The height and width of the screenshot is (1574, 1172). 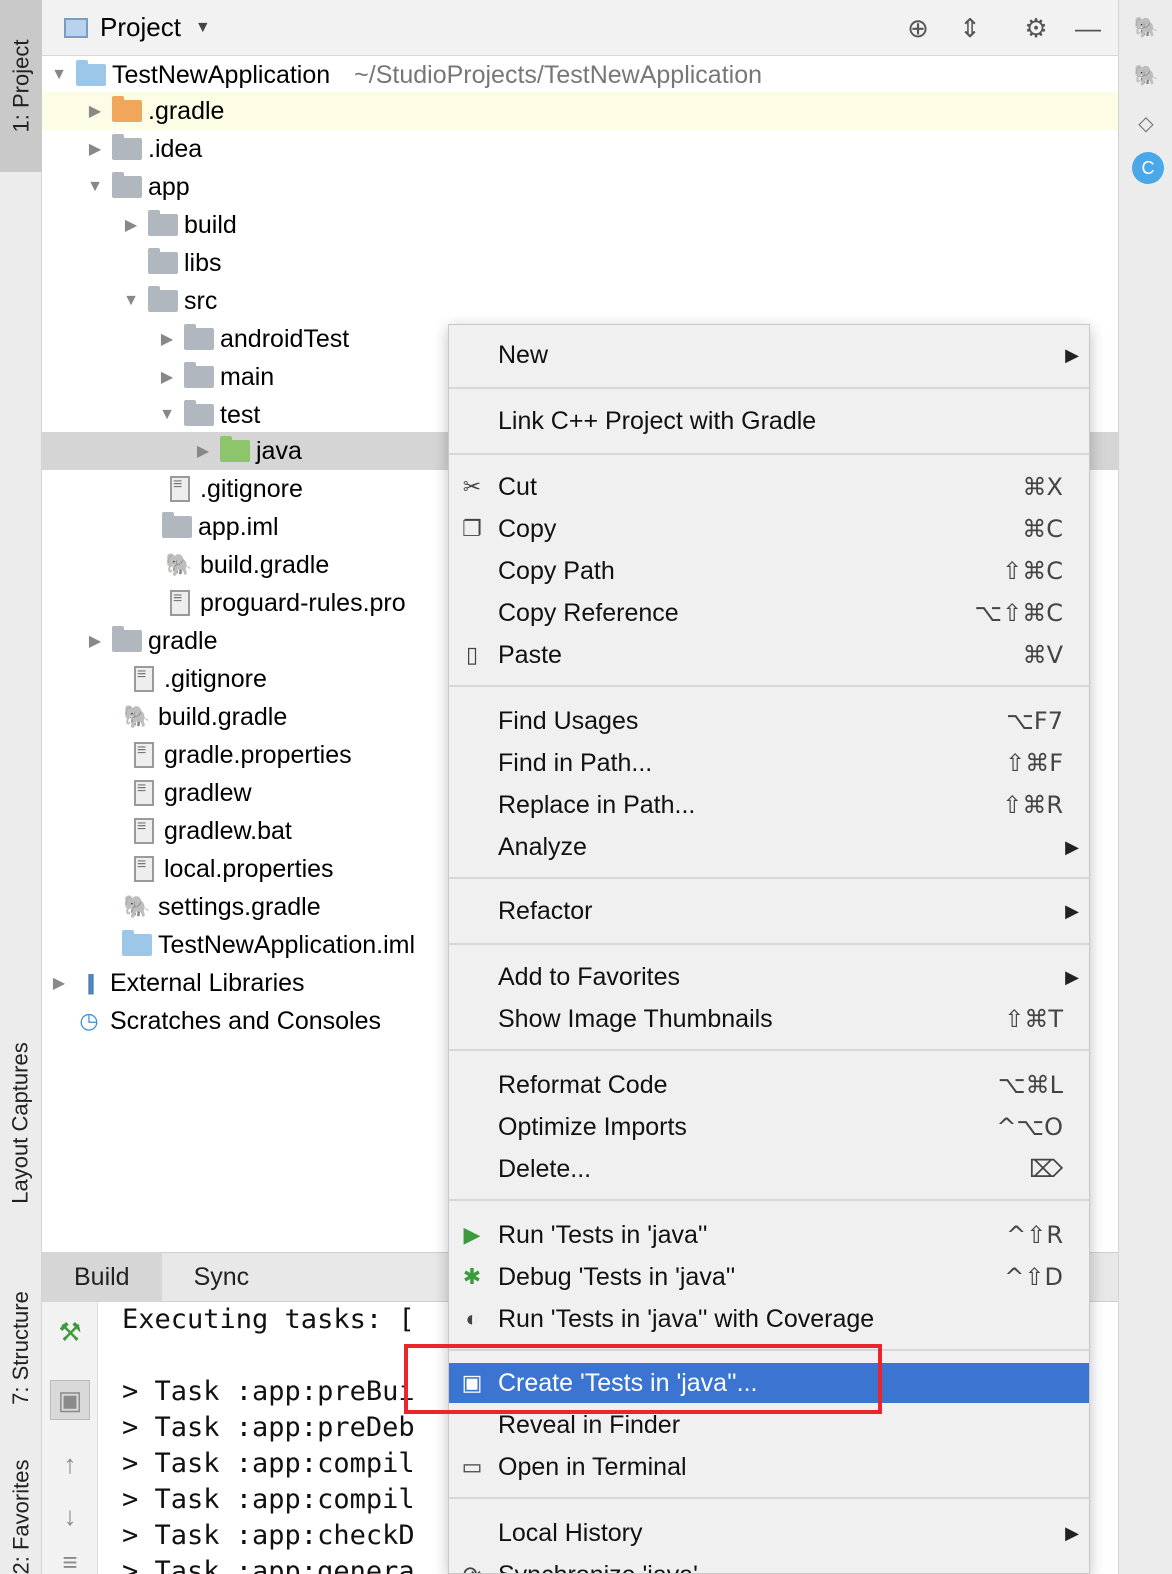 What do you see at coordinates (1046, 1169) in the screenshot?
I see `menu-item-shortcut: ⌦` at bounding box center [1046, 1169].